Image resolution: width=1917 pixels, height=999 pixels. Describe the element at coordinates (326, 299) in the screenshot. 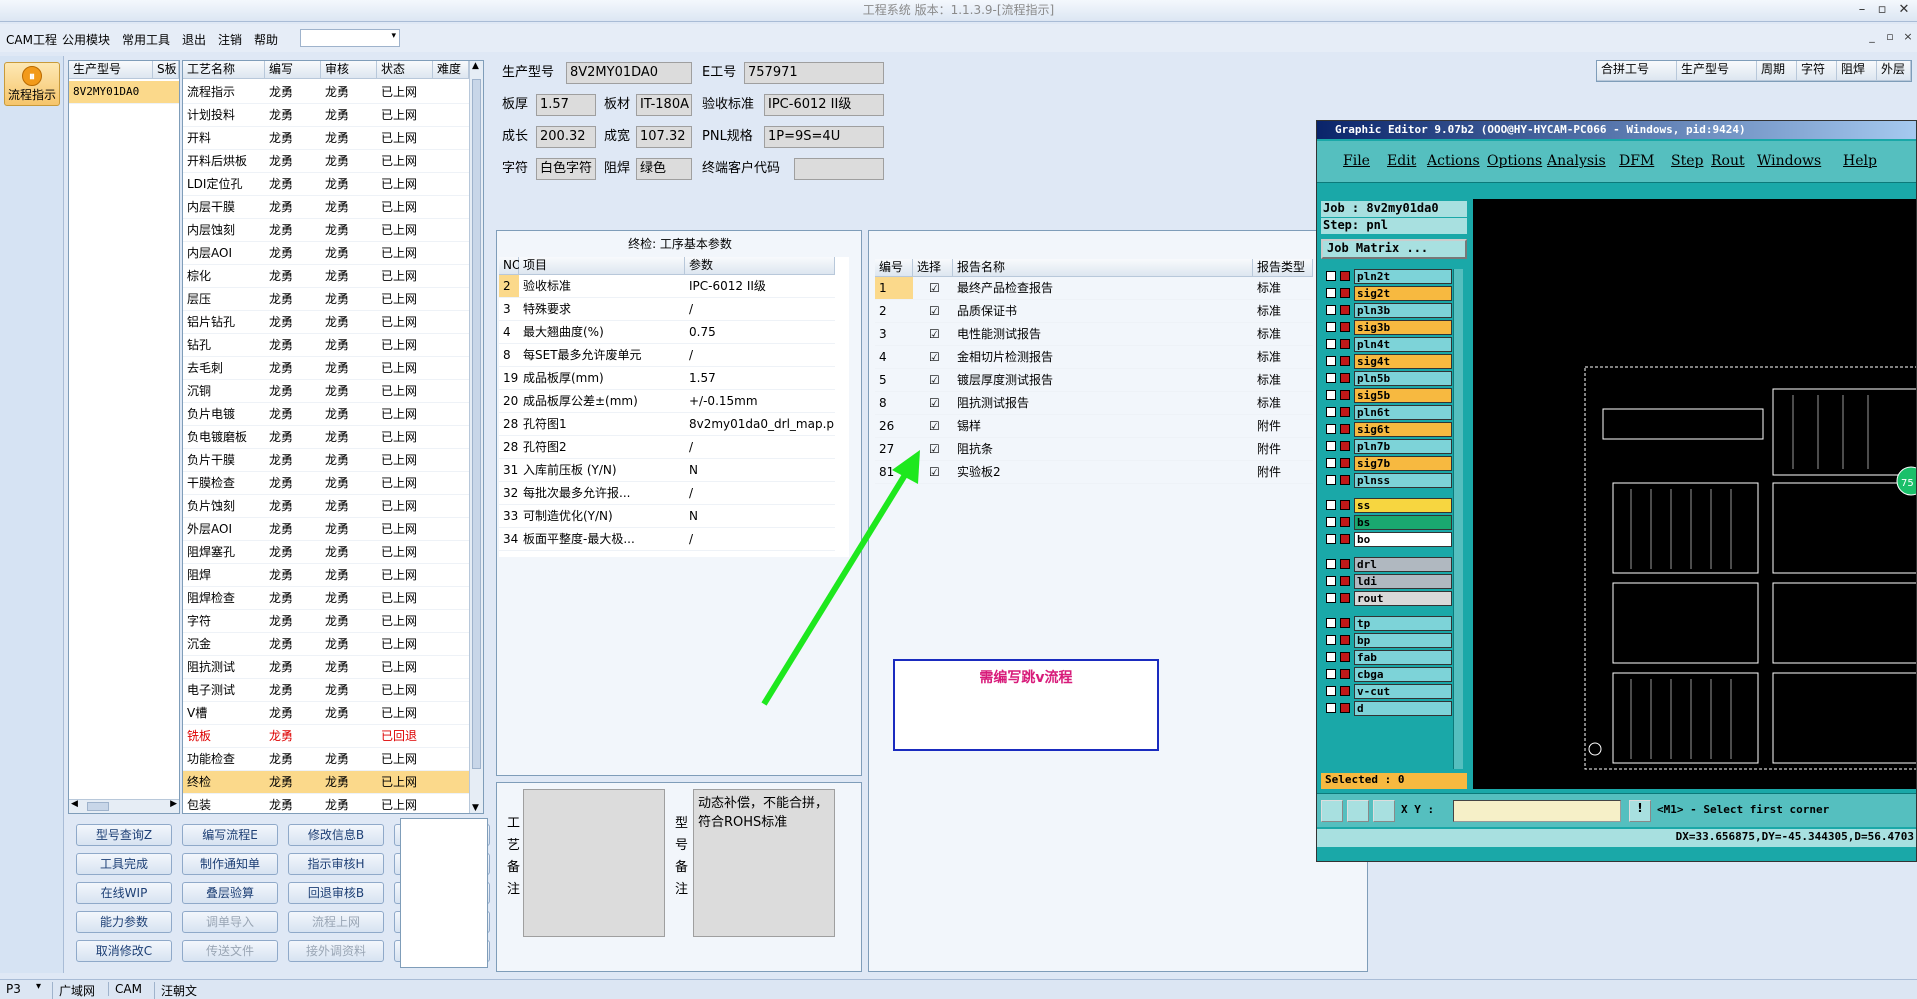

I see `process-row: 层压 龙勇 龙勇 已上网` at that location.